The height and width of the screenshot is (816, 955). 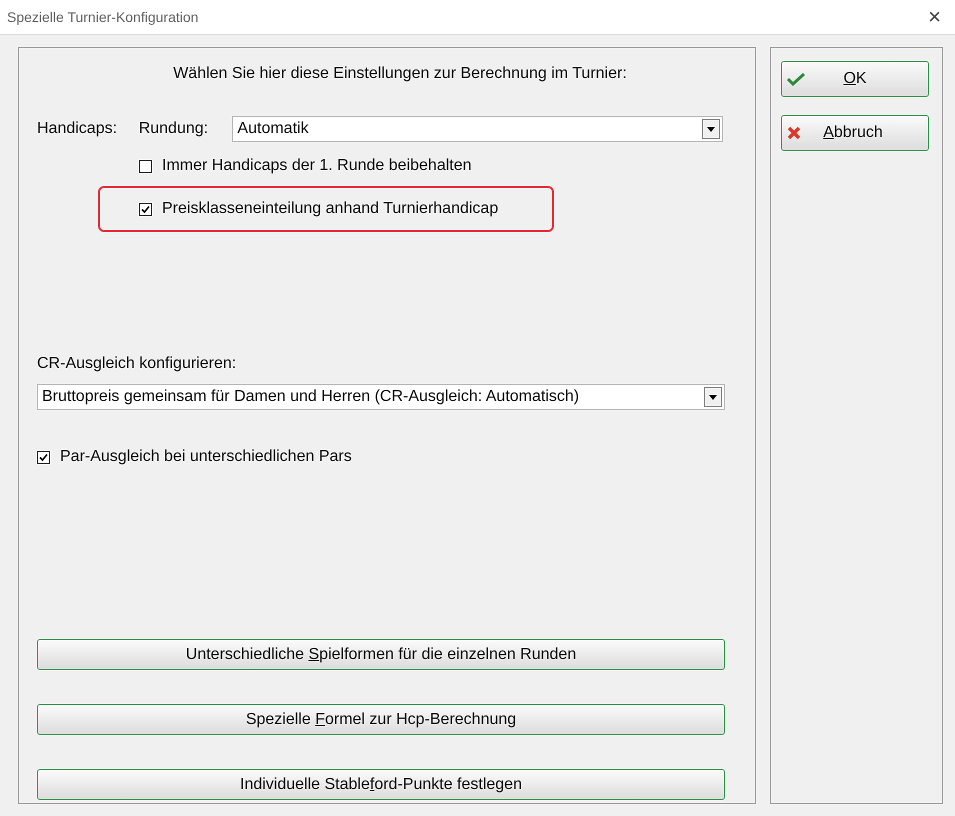 What do you see at coordinates (381, 654) in the screenshot?
I see `action-button: Unterschiedliche Spielformen für die einzelnen Runden` at bounding box center [381, 654].